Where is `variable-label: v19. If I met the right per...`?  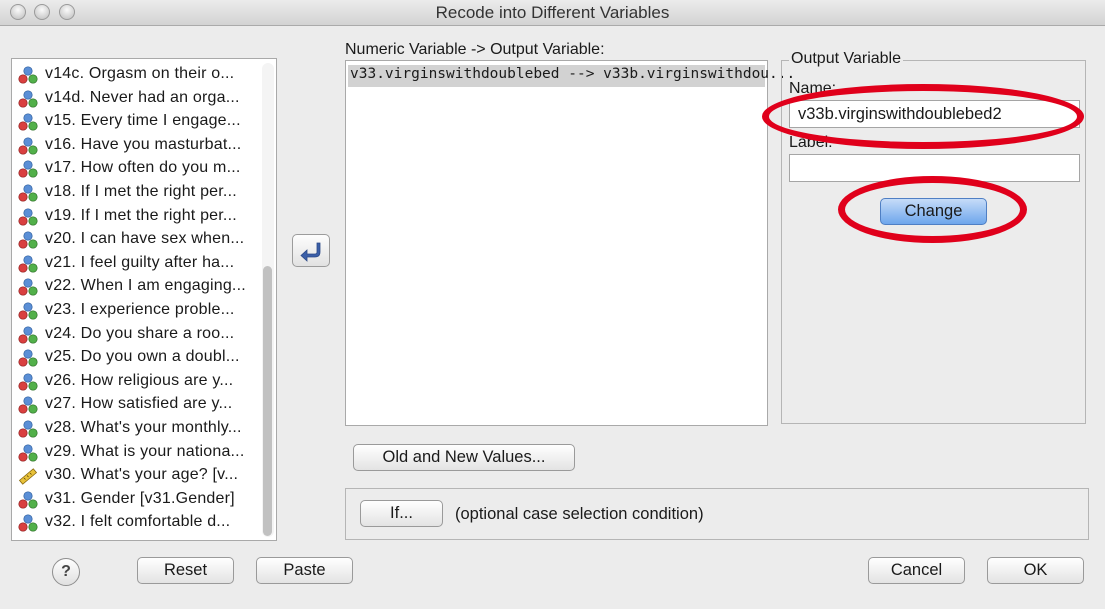
variable-label: v19. If I met the right per... is located at coordinates (141, 215).